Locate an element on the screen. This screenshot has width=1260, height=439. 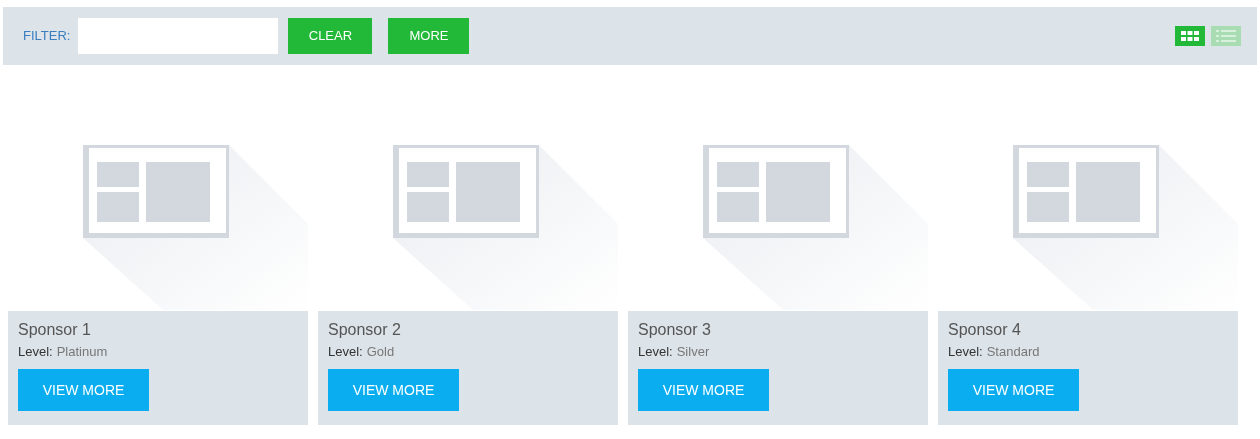
sponsor-name: Sponsor 2 is located at coordinates (365, 330).